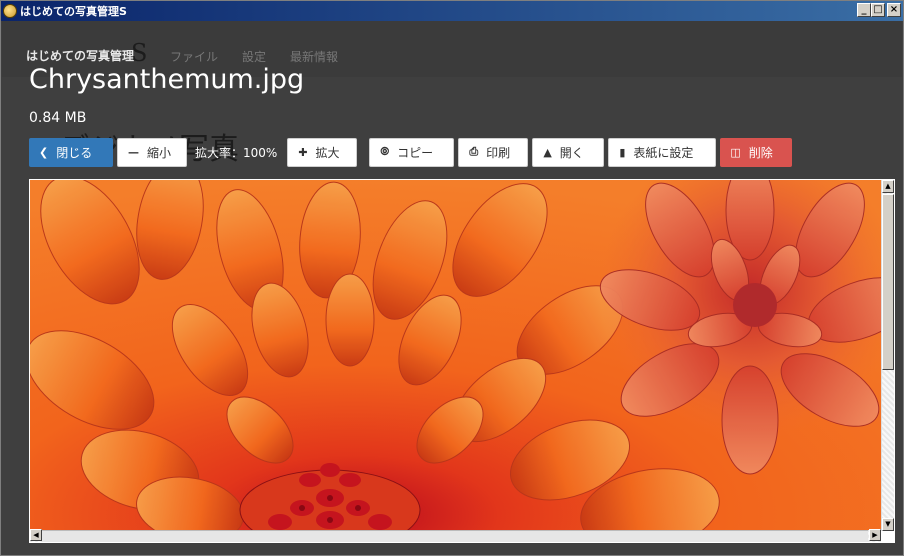 This screenshot has width=904, height=556. What do you see at coordinates (474, 151) in the screenshot?
I see `print-icon: ⎙` at bounding box center [474, 151].